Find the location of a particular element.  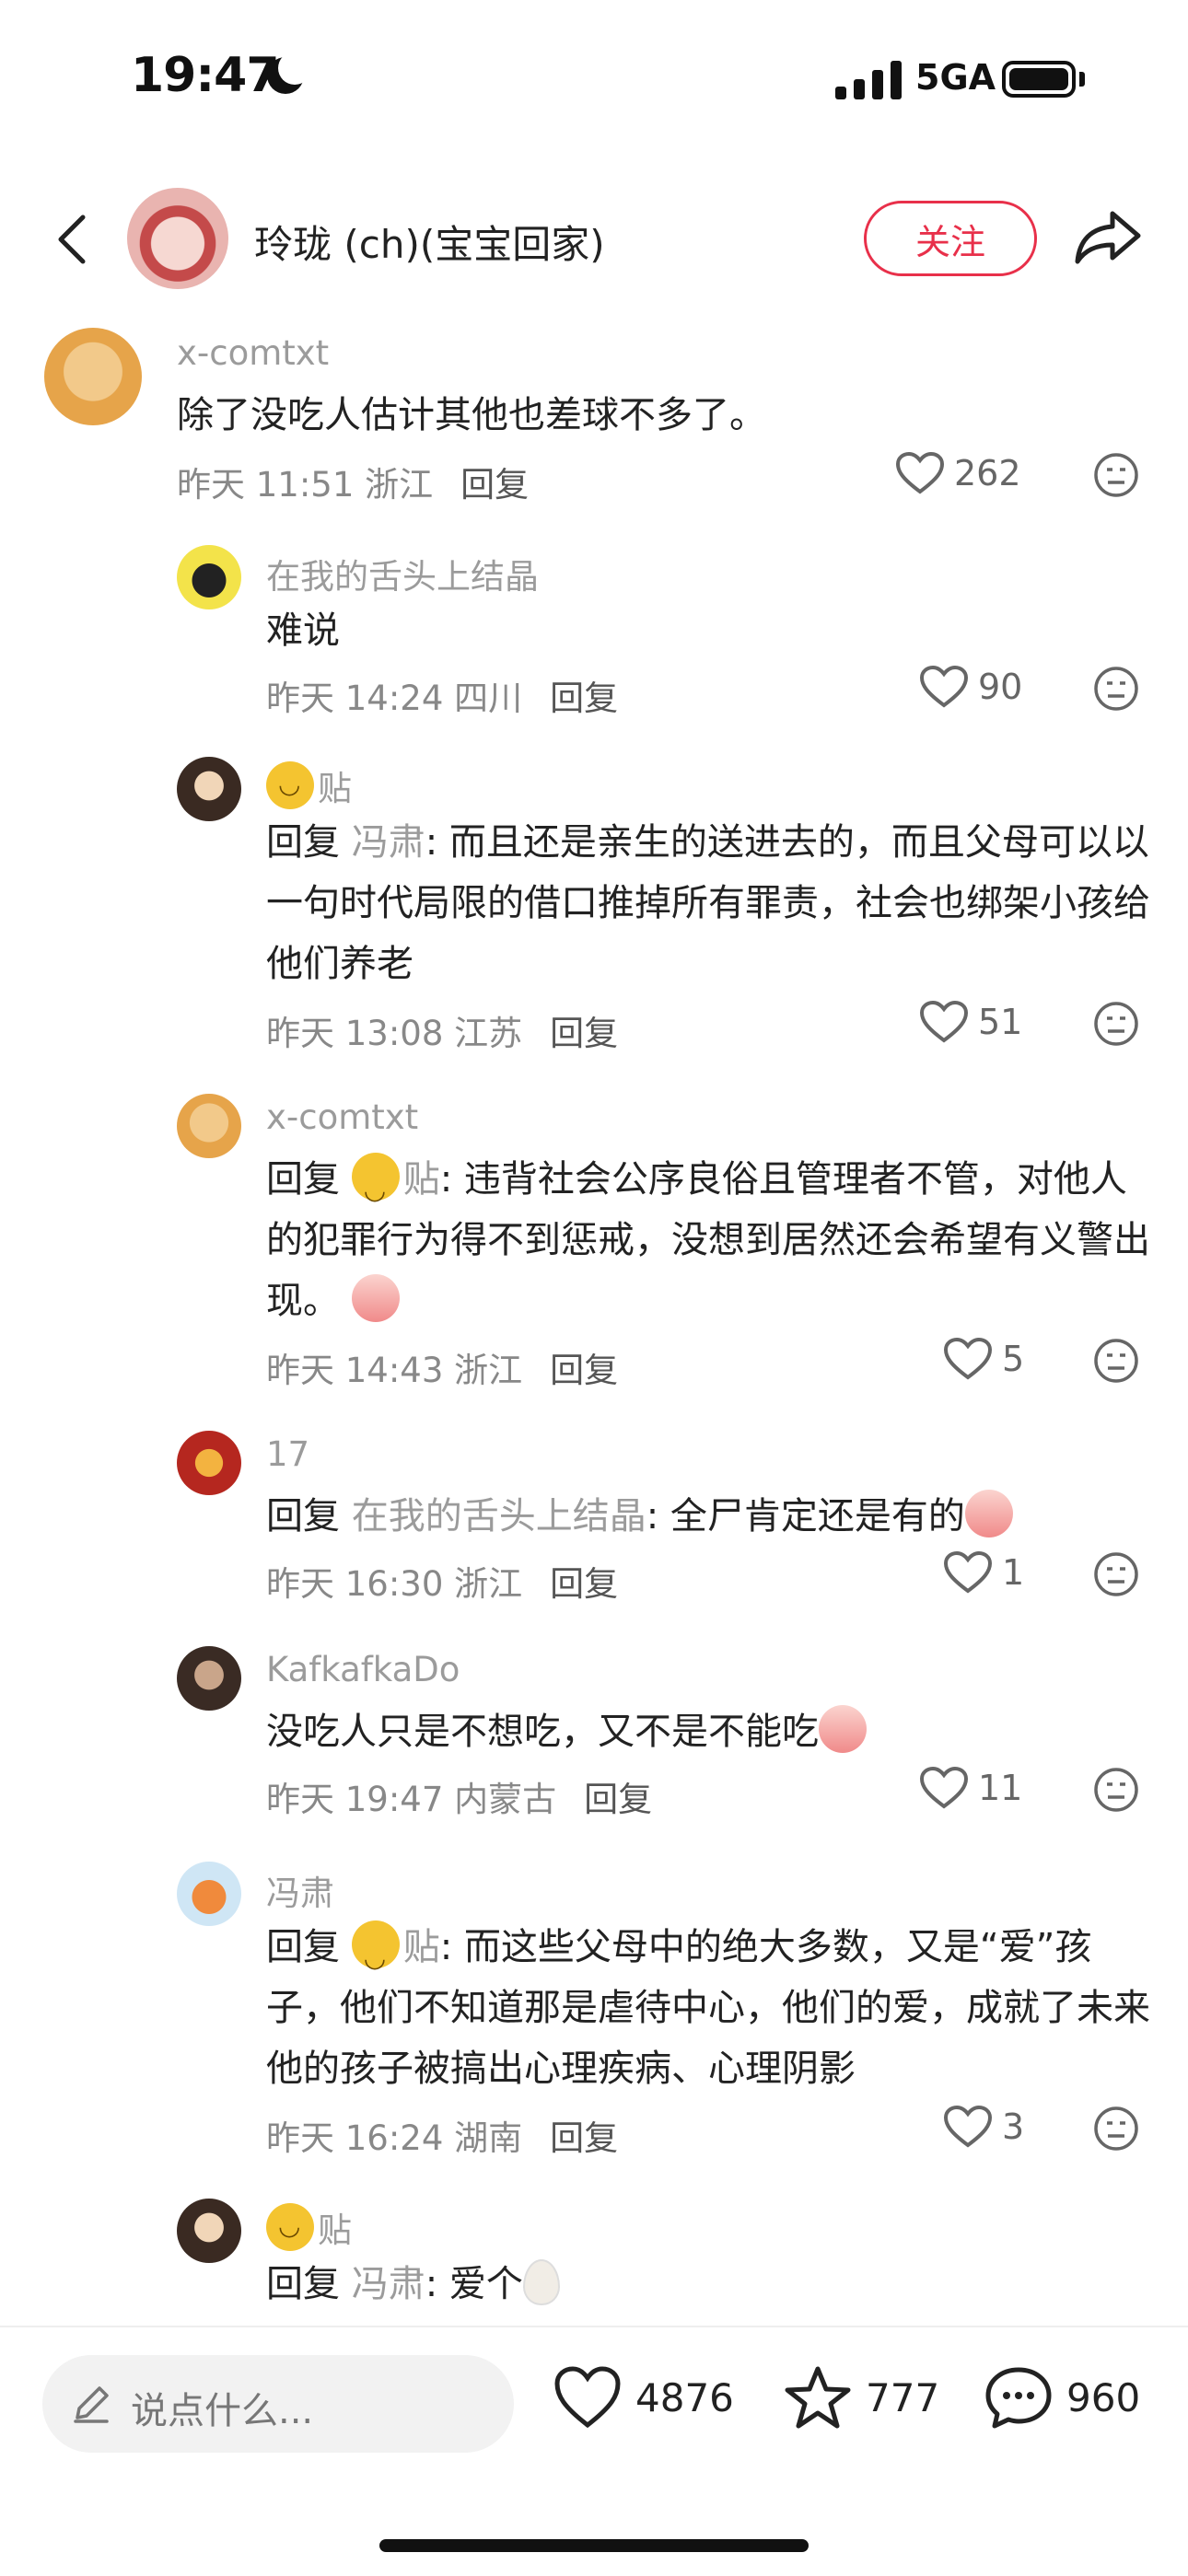

comment-bubble-icon is located at coordinates (1019, 2398).